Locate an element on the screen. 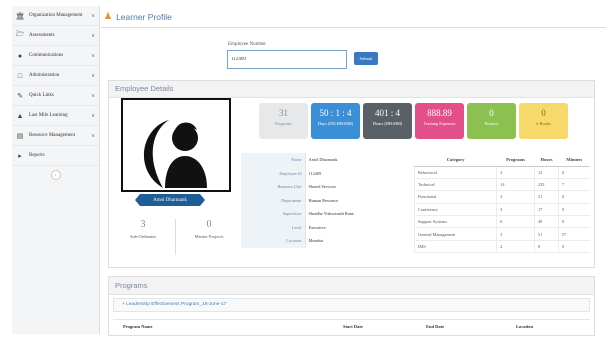 The image size is (615, 339). sidebar-item: ▲ Last Mile Learning ∨ is located at coordinates (55, 116).